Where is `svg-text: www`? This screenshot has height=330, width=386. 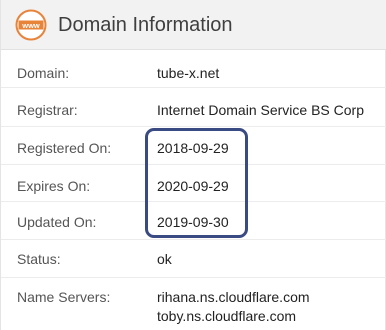 svg-text: www is located at coordinates (30, 25).